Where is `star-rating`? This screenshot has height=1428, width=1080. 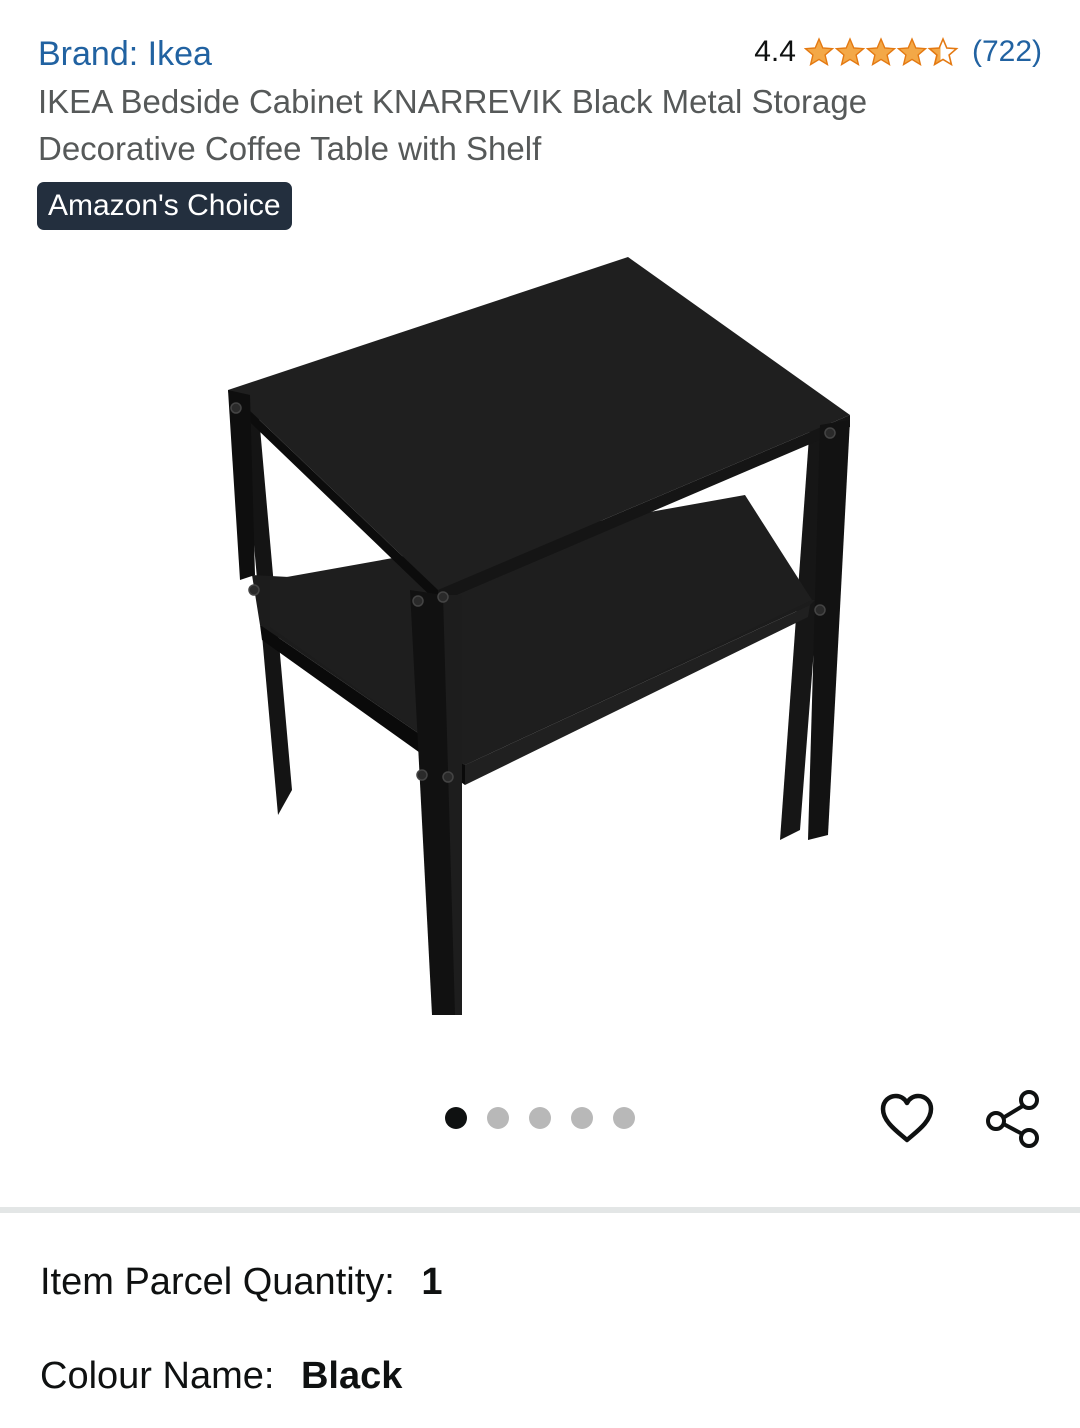
star-rating is located at coordinates (882, 52).